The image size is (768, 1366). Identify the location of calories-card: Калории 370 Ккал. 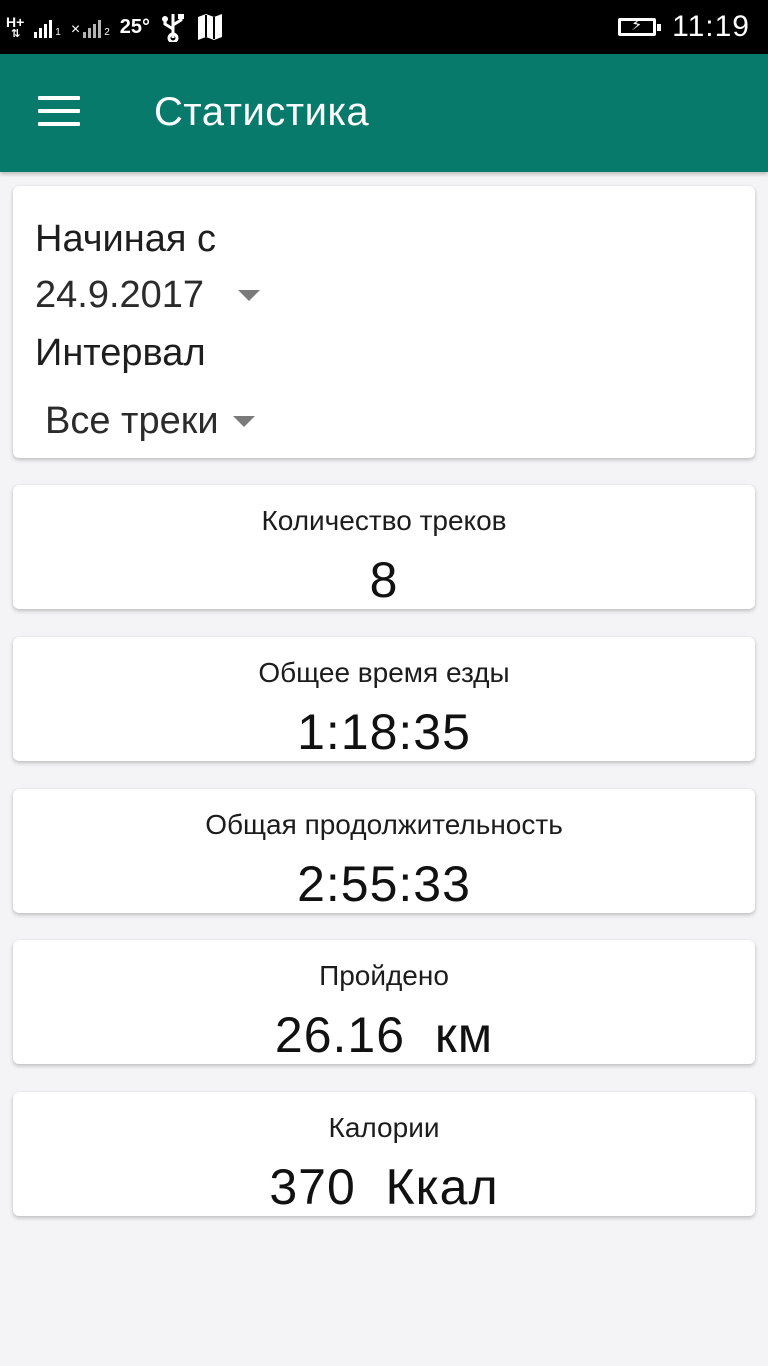
(384, 1154).